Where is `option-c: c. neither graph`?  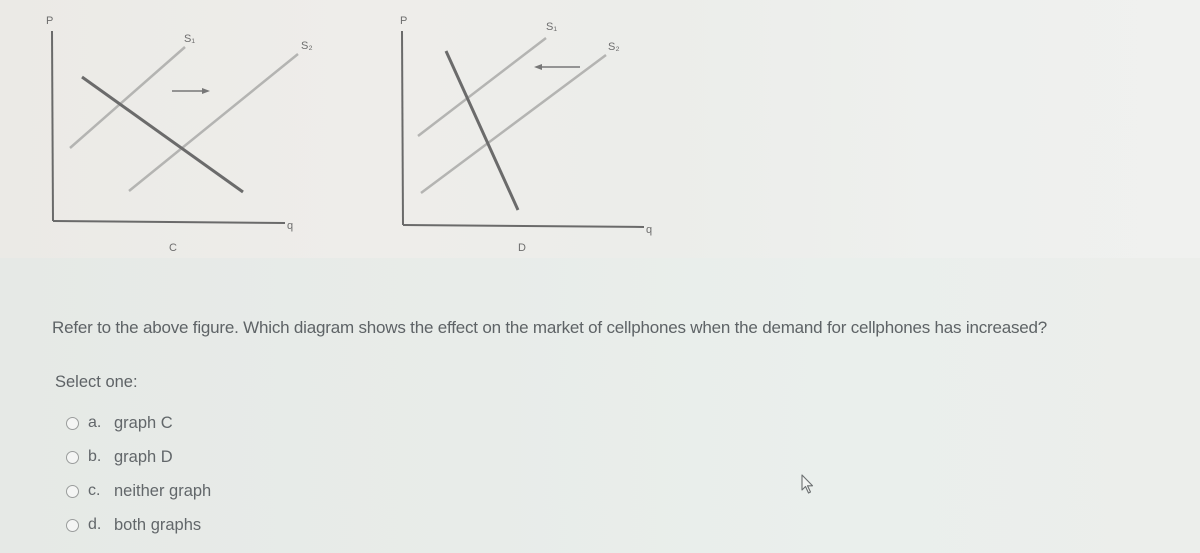
option-c: c. neither graph is located at coordinates (138, 491).